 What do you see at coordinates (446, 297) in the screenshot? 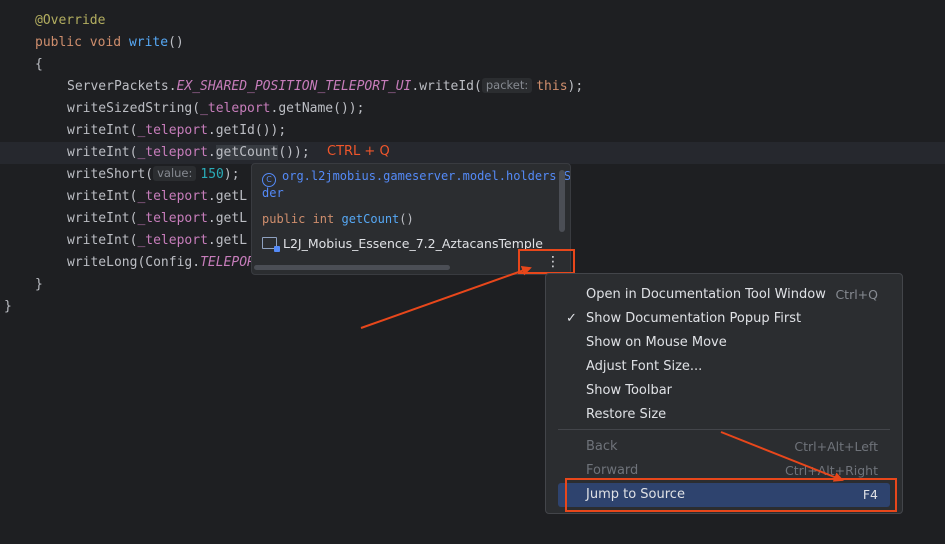
I see `arrow-to-more-button` at bounding box center [446, 297].